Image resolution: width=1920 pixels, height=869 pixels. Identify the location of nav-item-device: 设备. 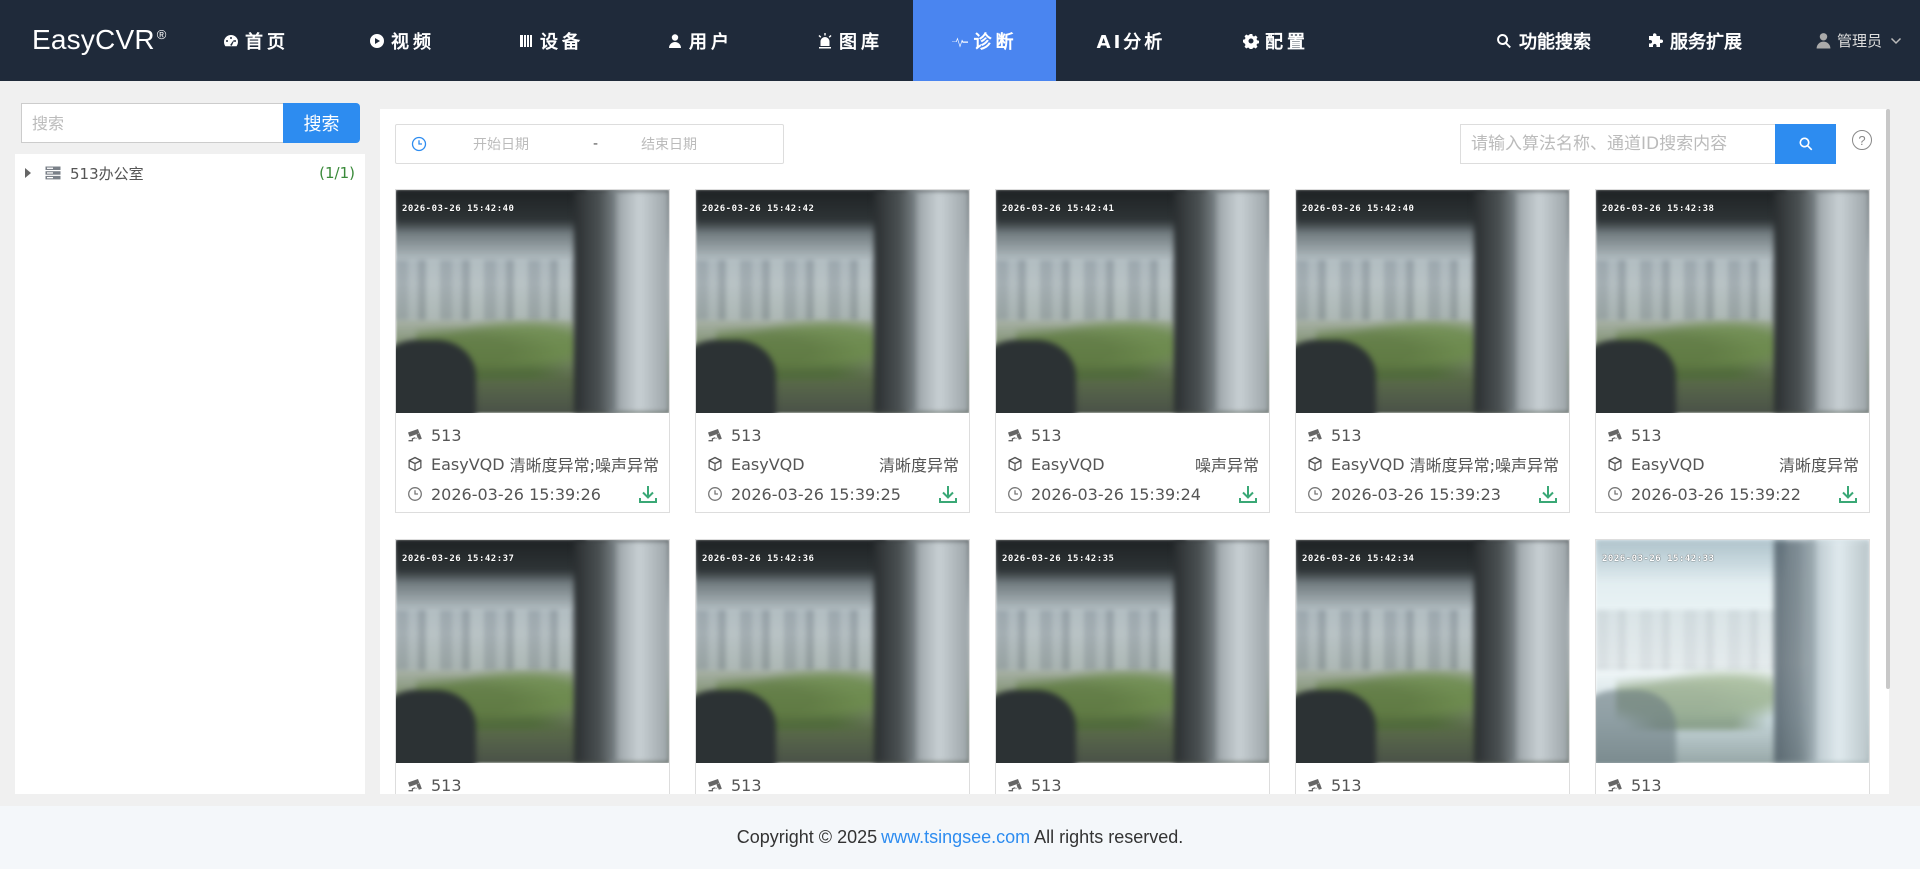
(551, 40).